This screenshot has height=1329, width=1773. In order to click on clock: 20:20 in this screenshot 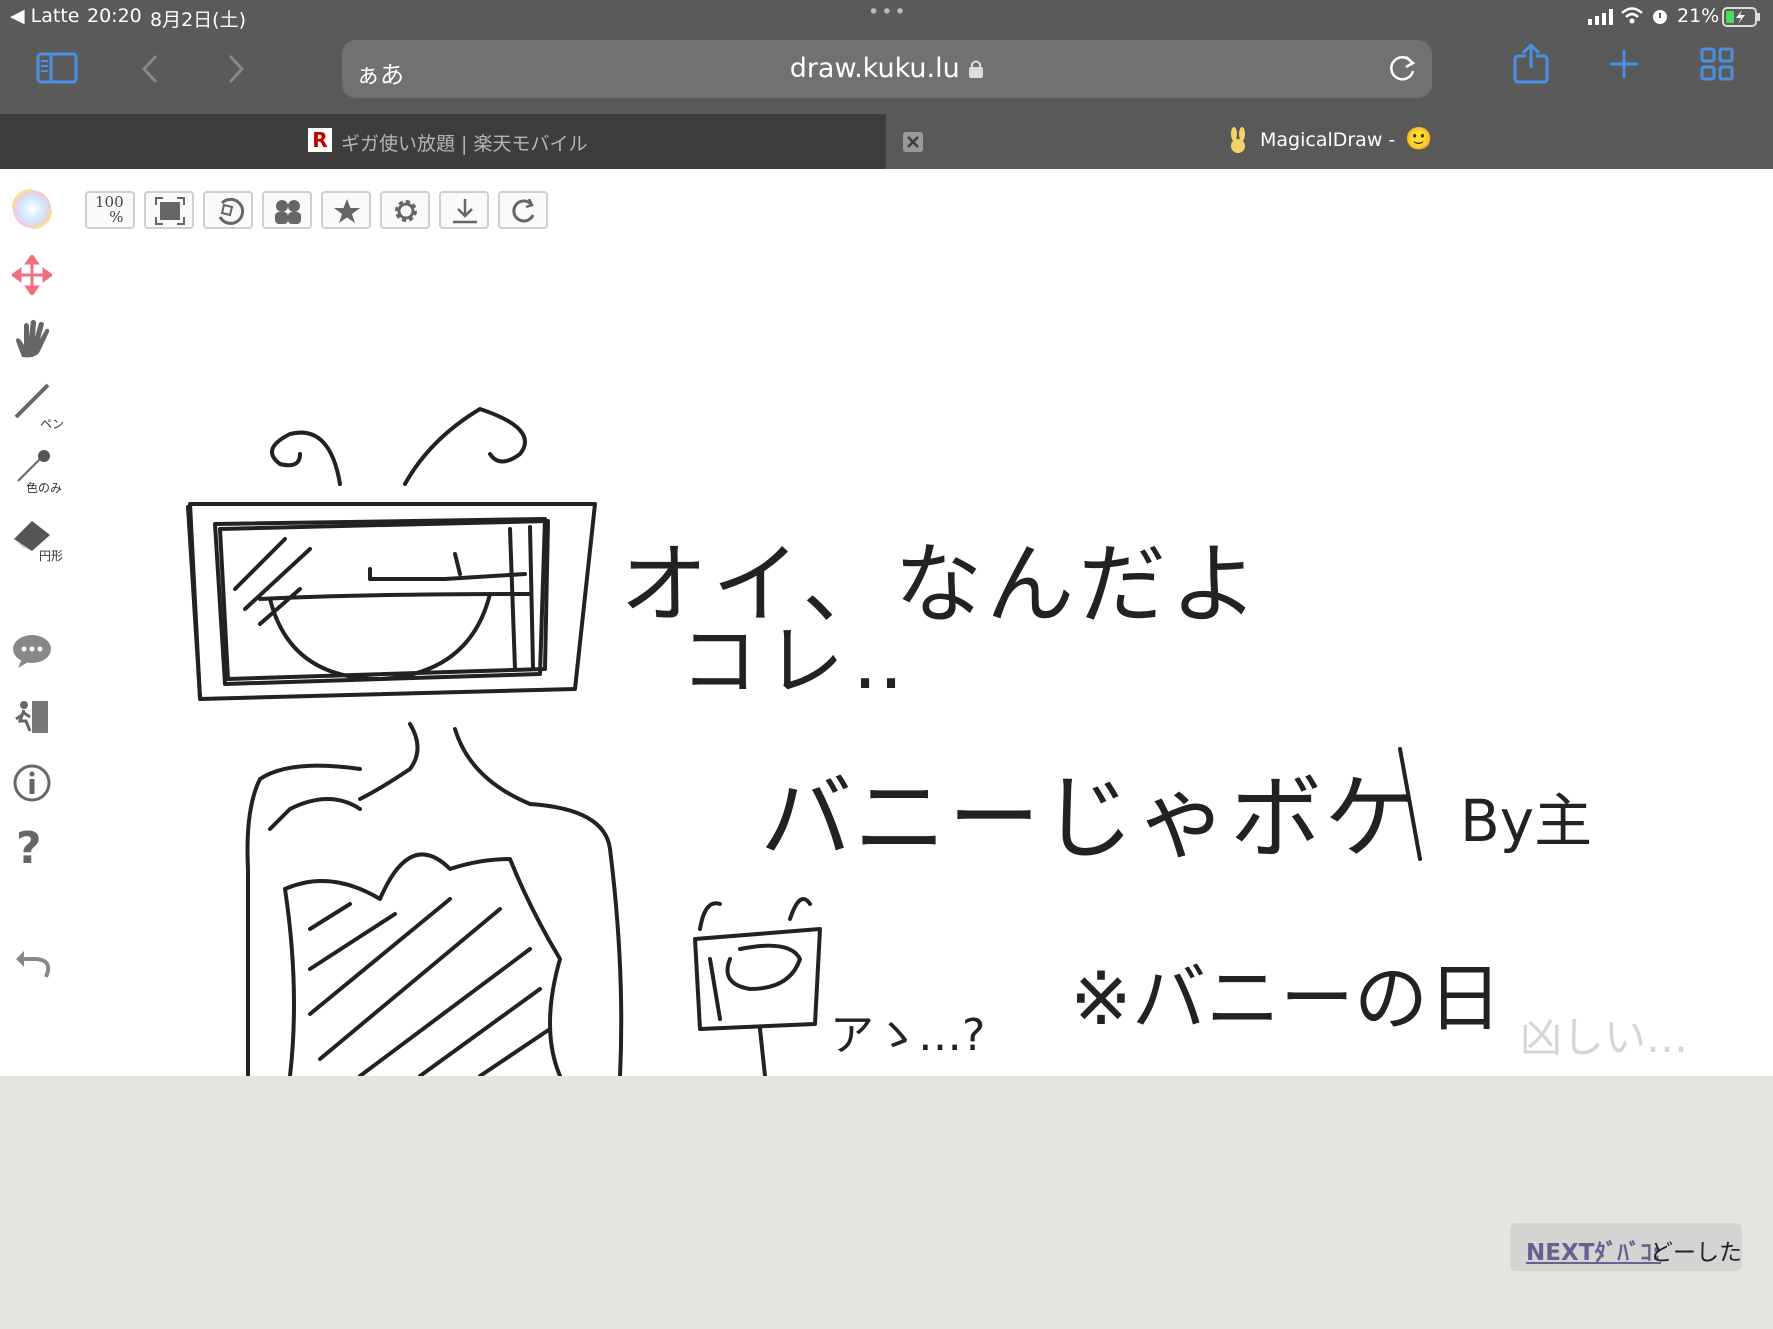, I will do `click(114, 16)`.